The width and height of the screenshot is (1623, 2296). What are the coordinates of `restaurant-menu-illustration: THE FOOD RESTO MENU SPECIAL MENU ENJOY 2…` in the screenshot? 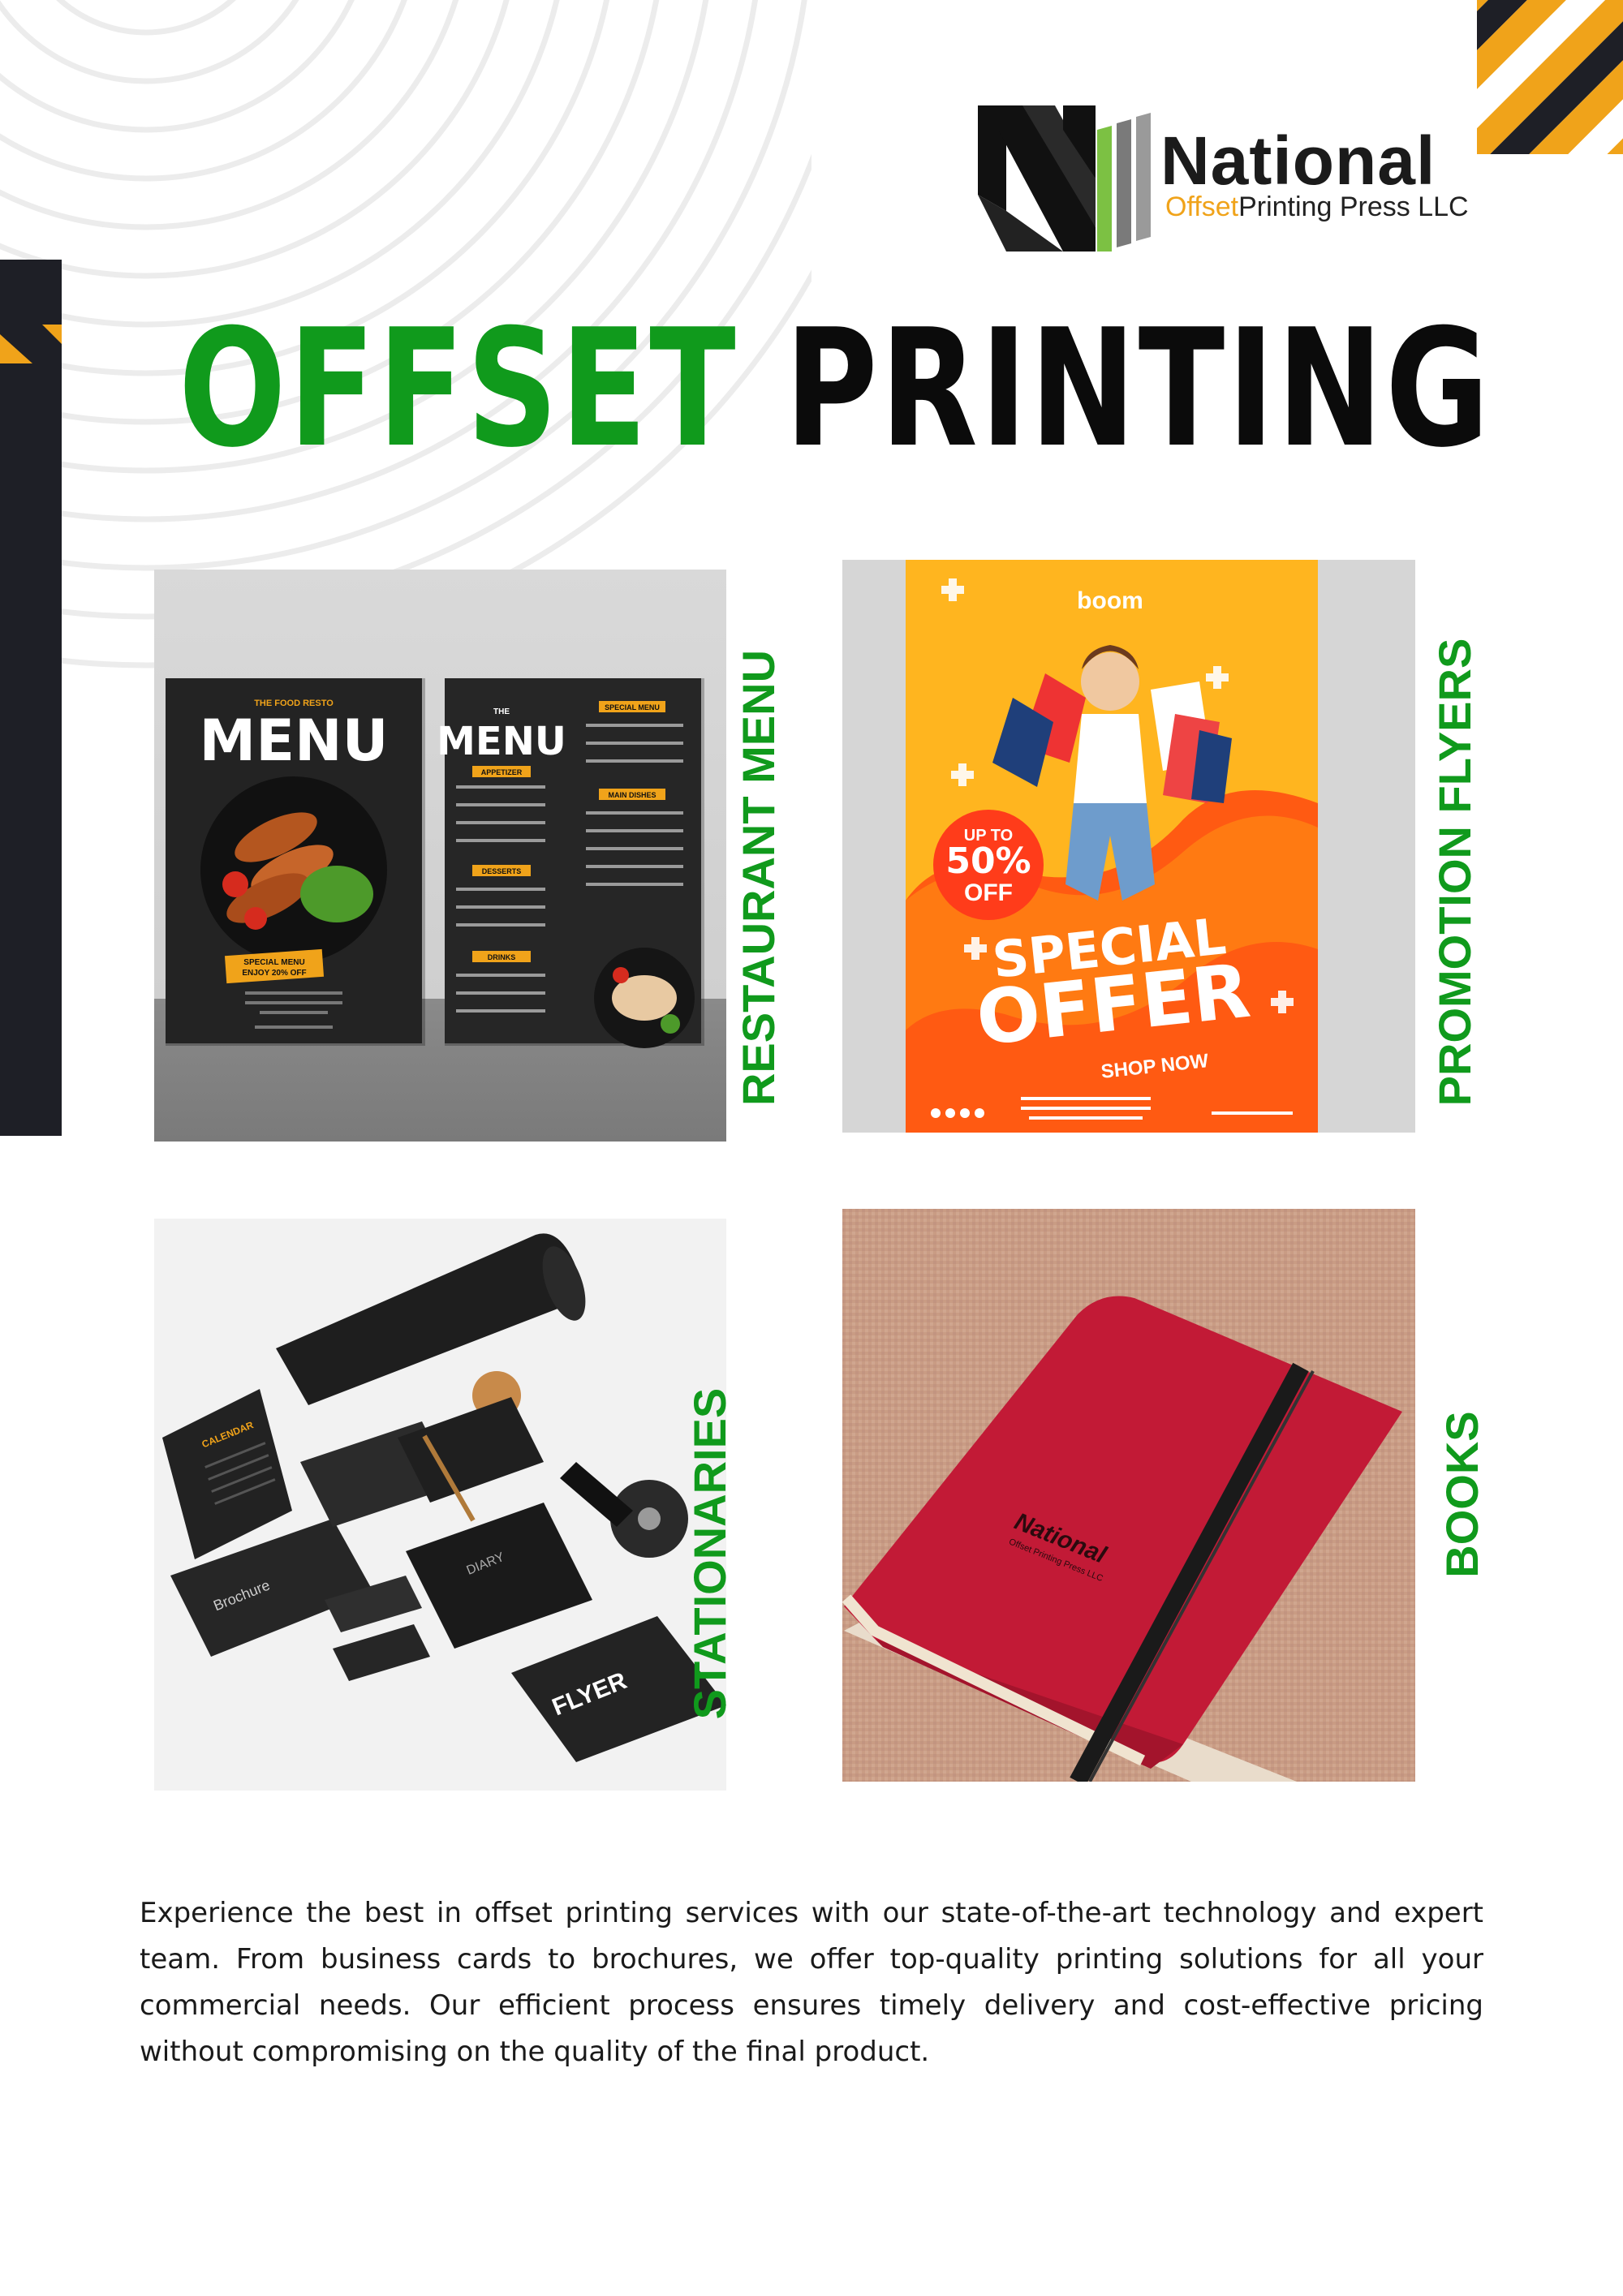 It's located at (435, 863).